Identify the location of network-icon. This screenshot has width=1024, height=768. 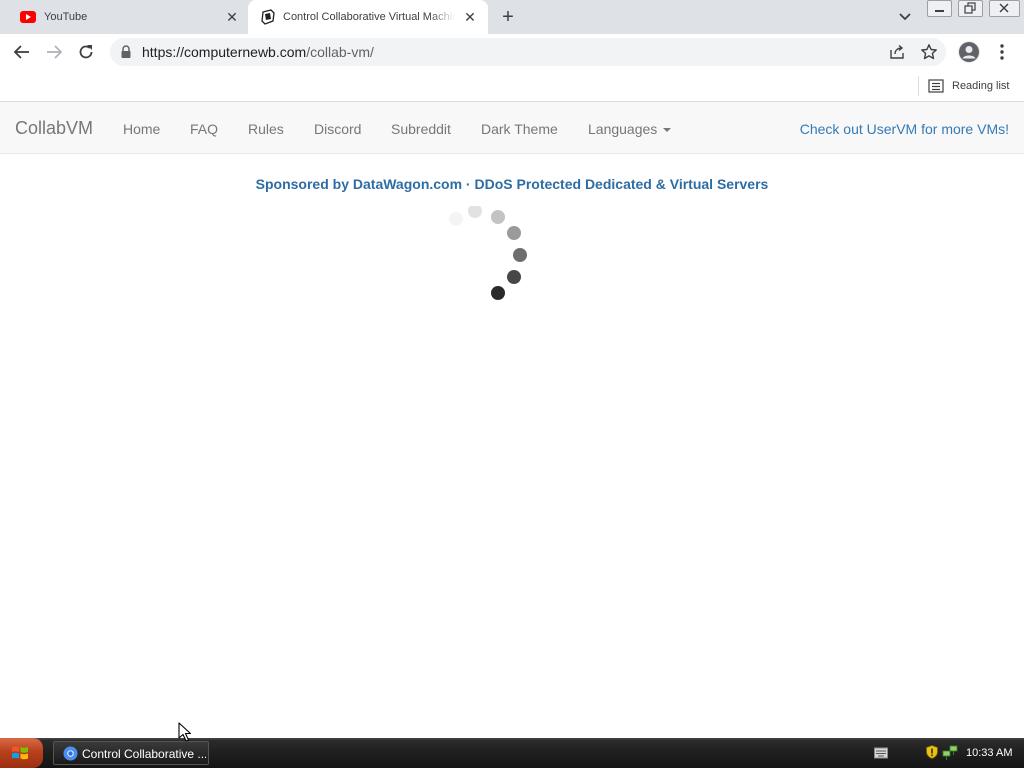
(950, 753).